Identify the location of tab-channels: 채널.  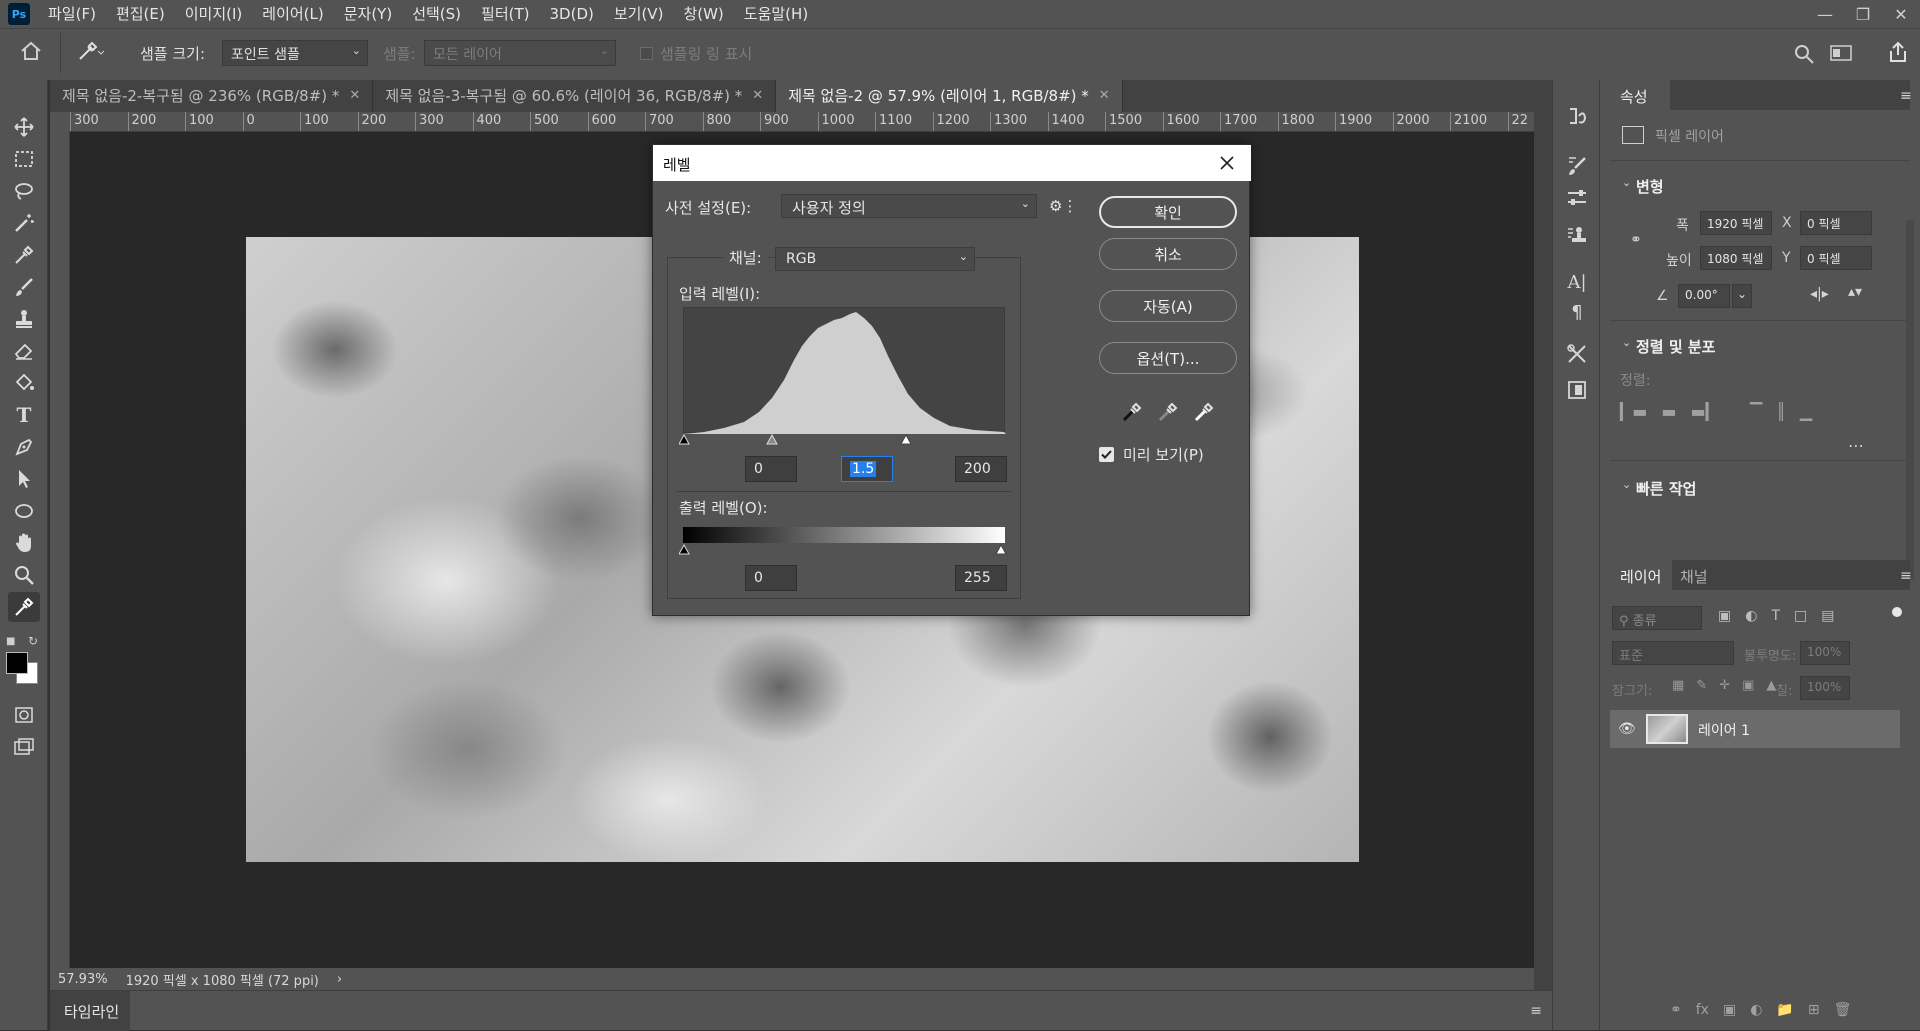
(1694, 576).